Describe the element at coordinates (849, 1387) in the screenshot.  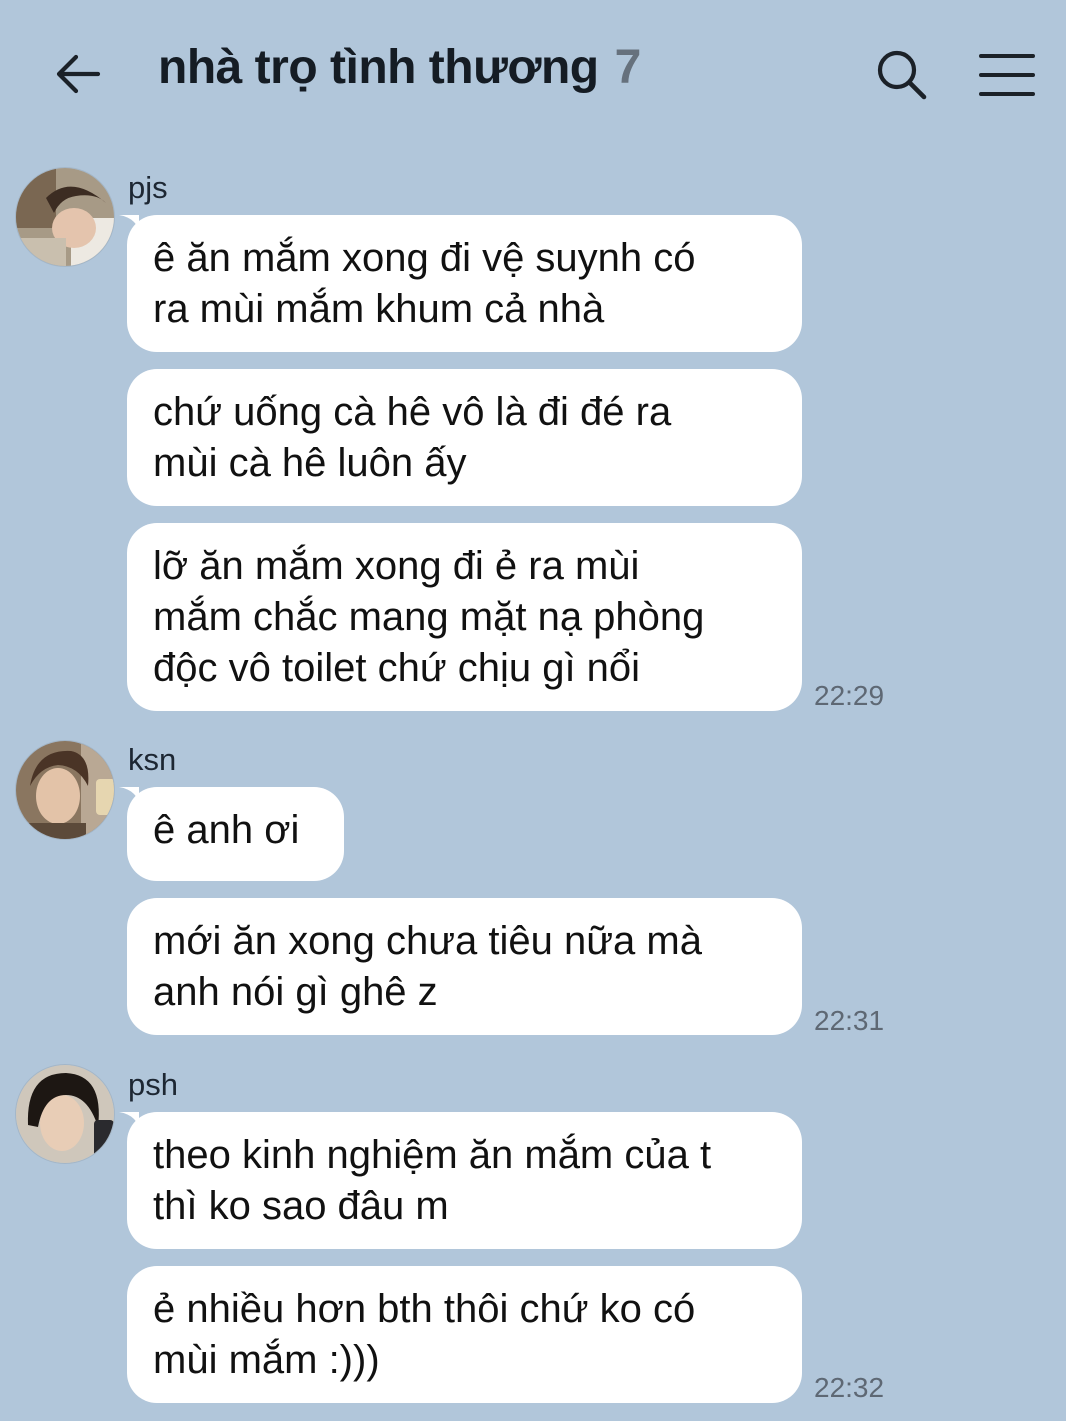
I see `message-timestamp: 22:32` at that location.